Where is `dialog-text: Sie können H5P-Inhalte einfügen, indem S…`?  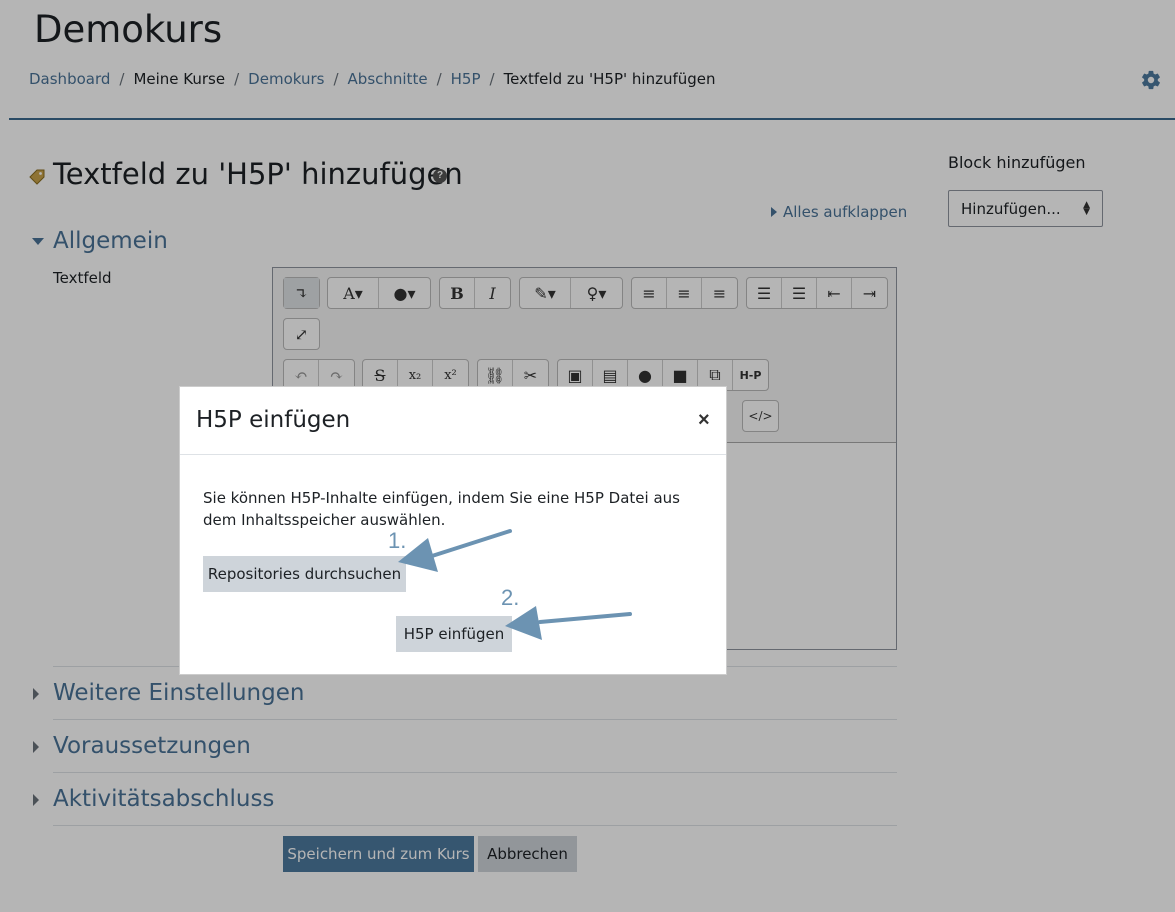
dialog-text: Sie können H5P-Inhalte einfügen, indem S… is located at coordinates (441, 509).